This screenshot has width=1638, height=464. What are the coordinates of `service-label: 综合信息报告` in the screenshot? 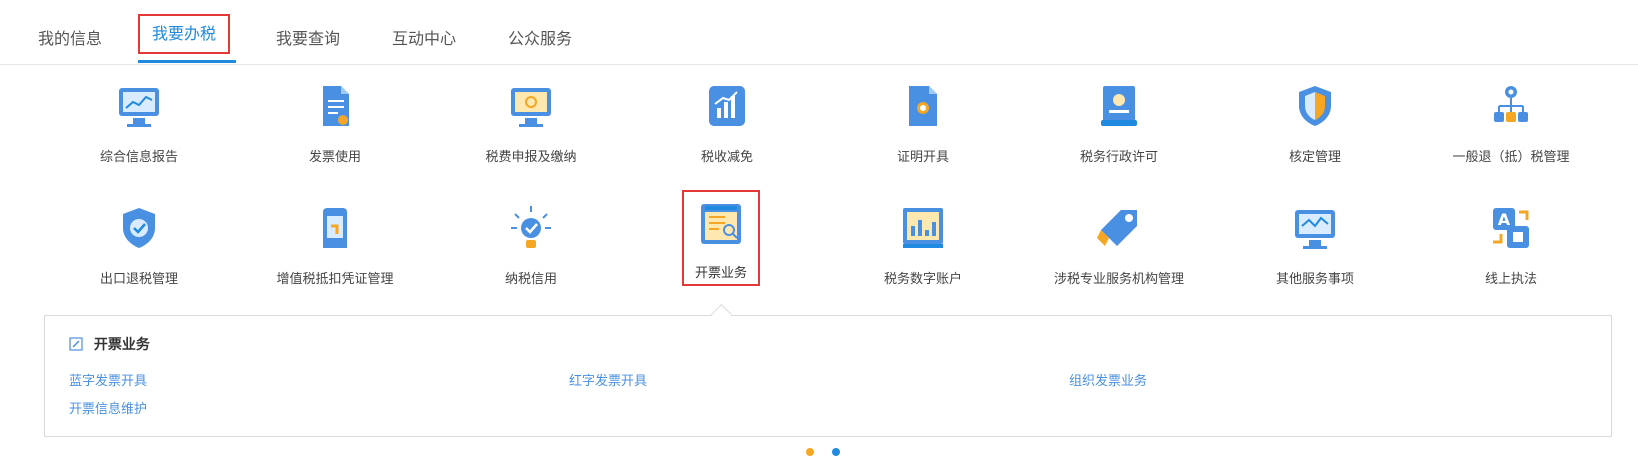 It's located at (138, 157).